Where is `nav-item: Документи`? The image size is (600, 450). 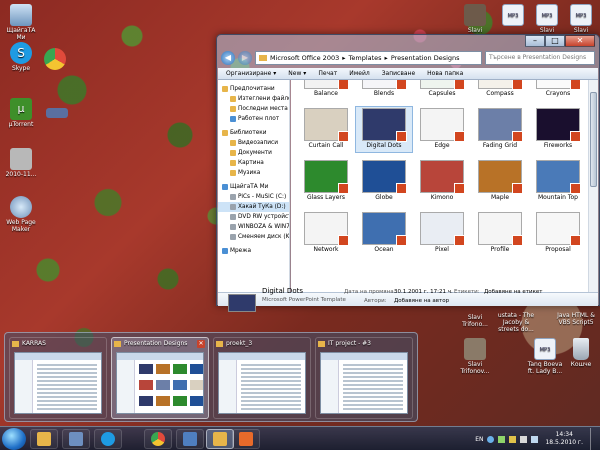
nav-item: Документи is located at coordinates (253, 153).